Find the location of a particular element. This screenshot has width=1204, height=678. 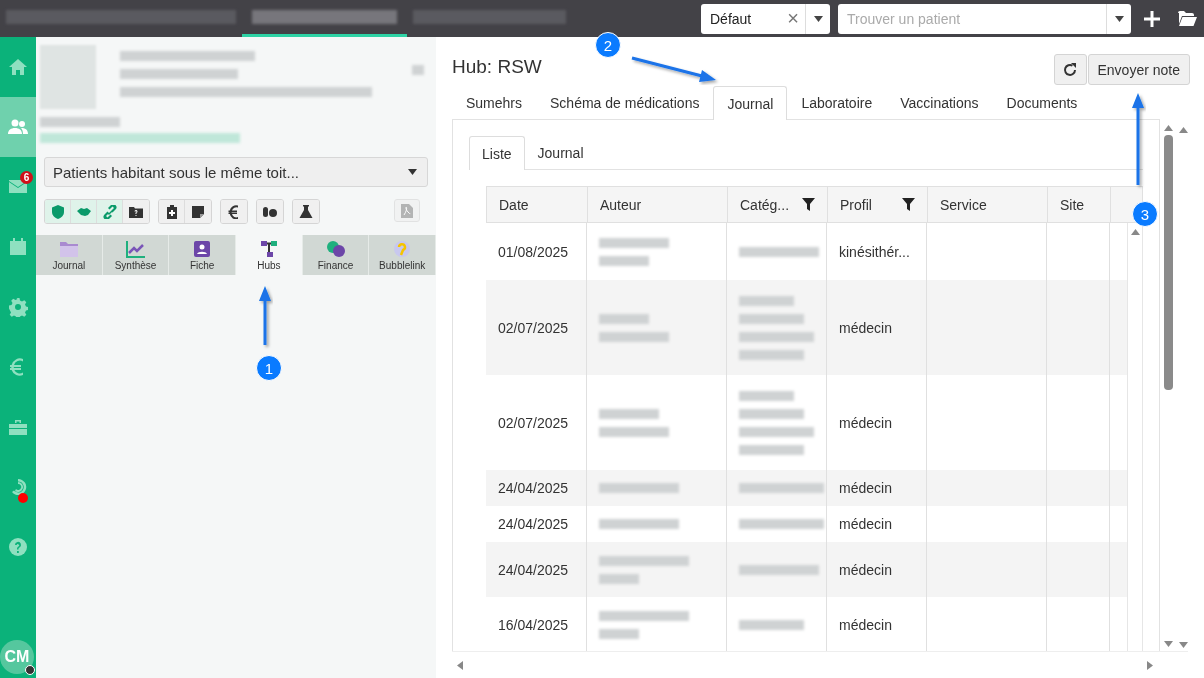

shield-button is located at coordinates (58, 211).